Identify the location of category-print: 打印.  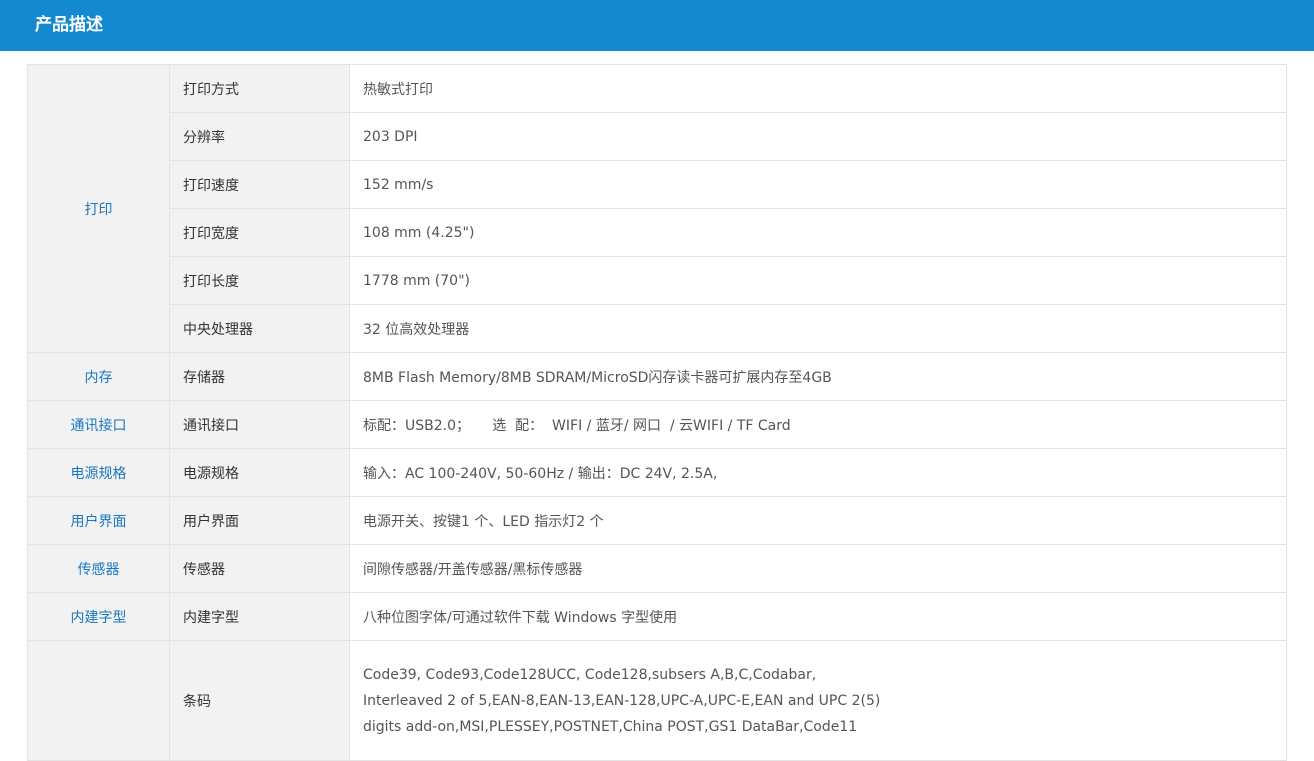
(98, 208).